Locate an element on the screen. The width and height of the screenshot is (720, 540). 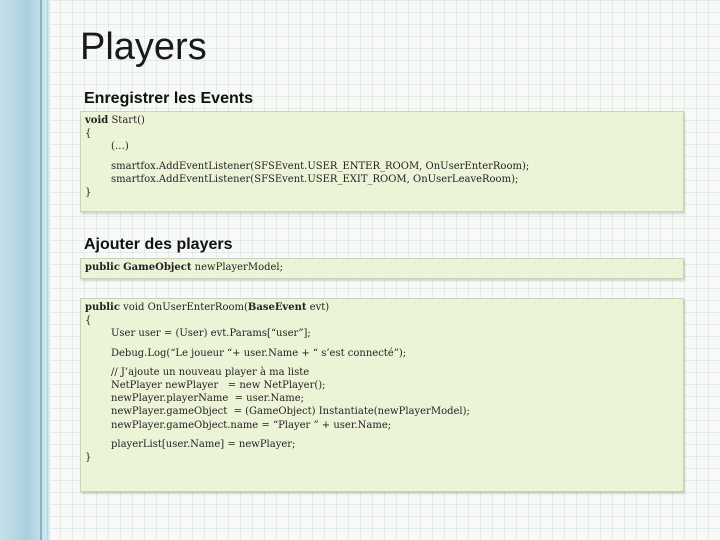
code-line: NetPlayer newPlayer = new NetPlayer(); is located at coordinates (218, 385).